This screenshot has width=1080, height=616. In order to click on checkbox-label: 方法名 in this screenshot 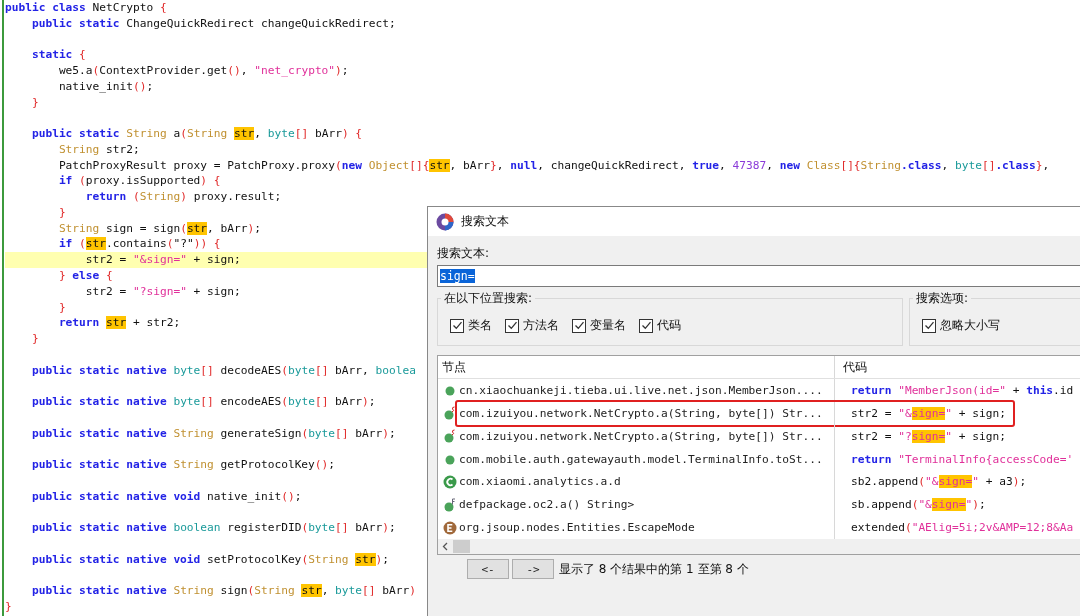, I will do `click(541, 325)`.